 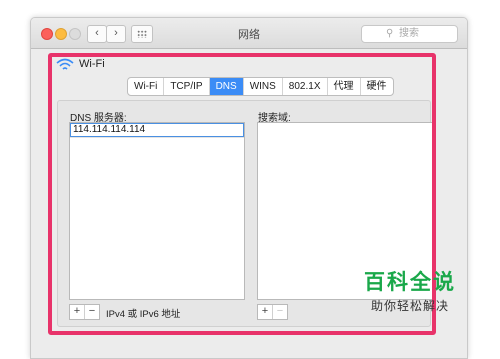 I want to click on watermark-logo: 百科全说 助你轻松解决, so click(x=415, y=292).